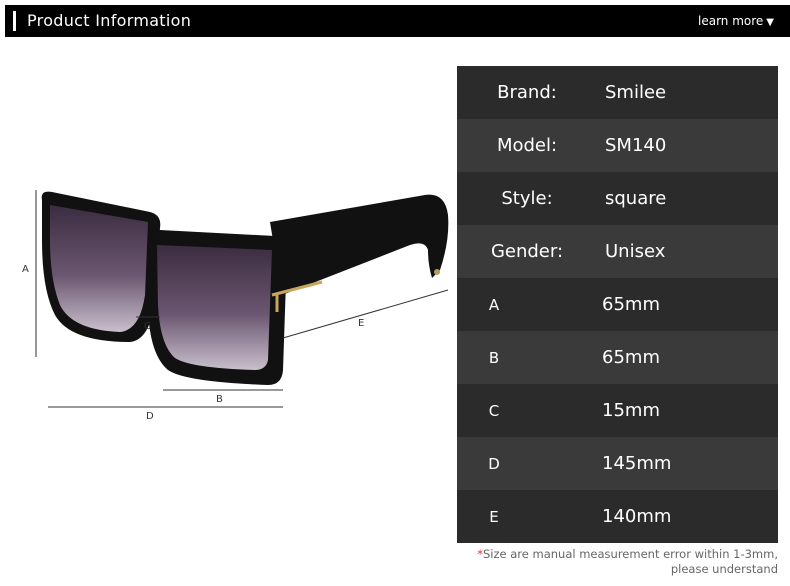 The height and width of the screenshot is (586, 790). I want to click on spec-row-c: C 15mm, so click(617, 410).